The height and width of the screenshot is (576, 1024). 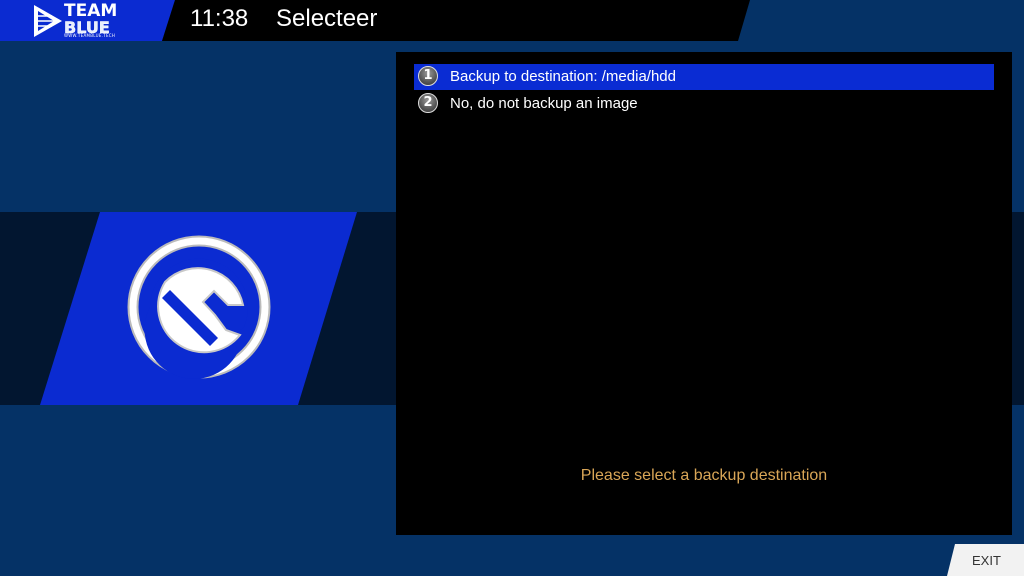 I want to click on number-1-icon: 1, so click(x=428, y=76).